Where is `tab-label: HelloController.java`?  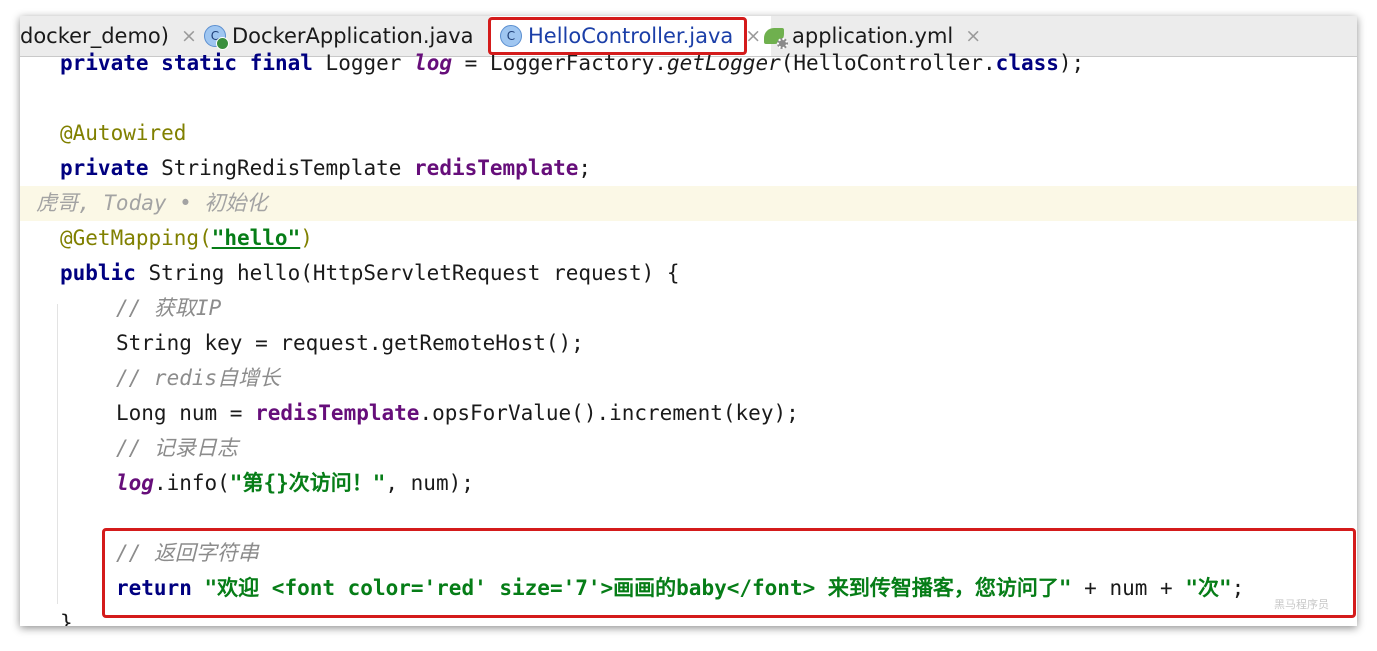
tab-label: HelloController.java is located at coordinates (631, 36).